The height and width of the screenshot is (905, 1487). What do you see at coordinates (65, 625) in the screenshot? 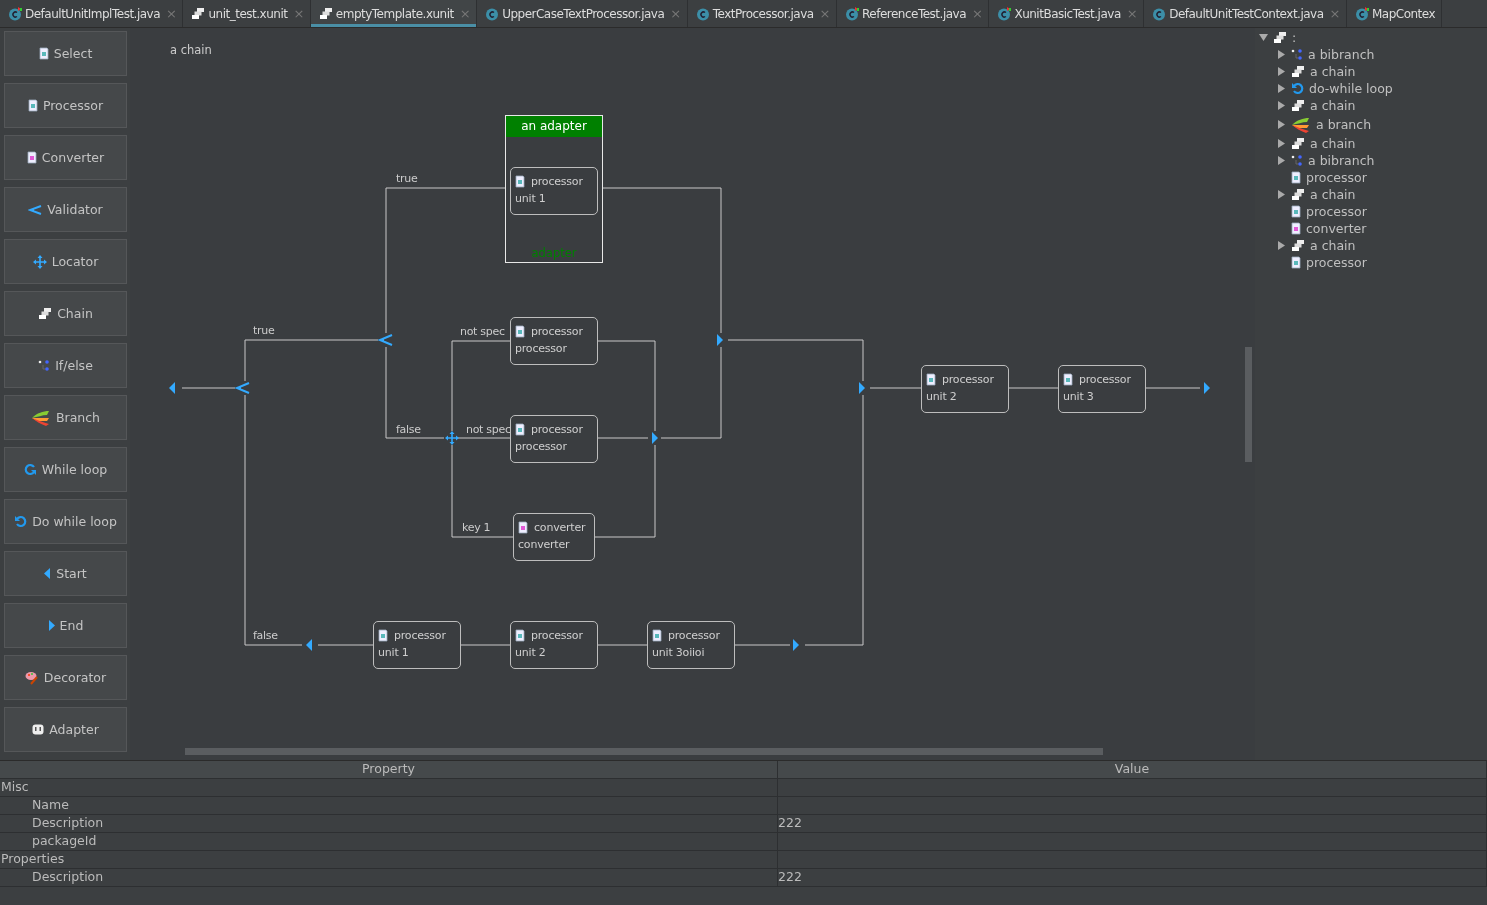
I see `palette-button: End` at bounding box center [65, 625].